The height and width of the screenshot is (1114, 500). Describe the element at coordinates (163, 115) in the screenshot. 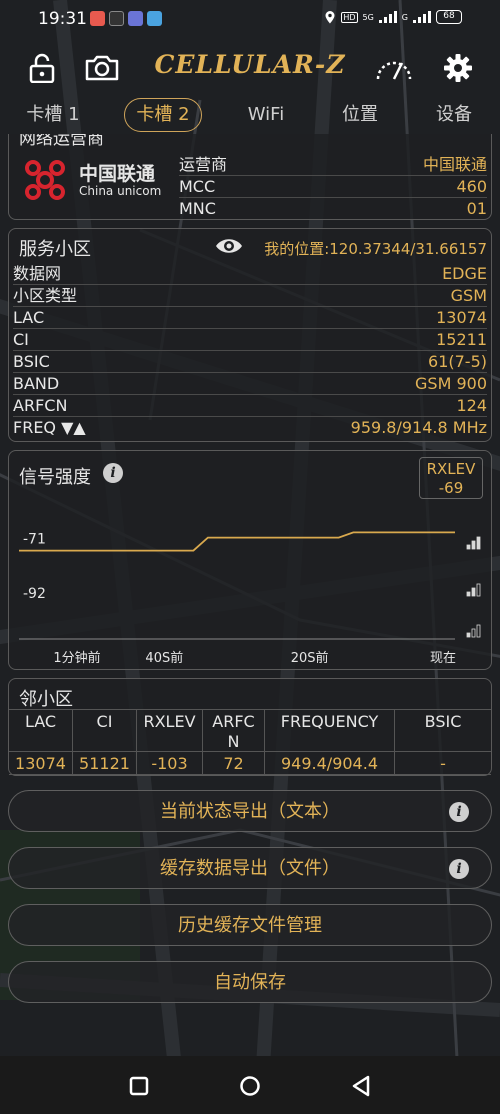

I see `tab-sim2: 卡槽 2` at that location.